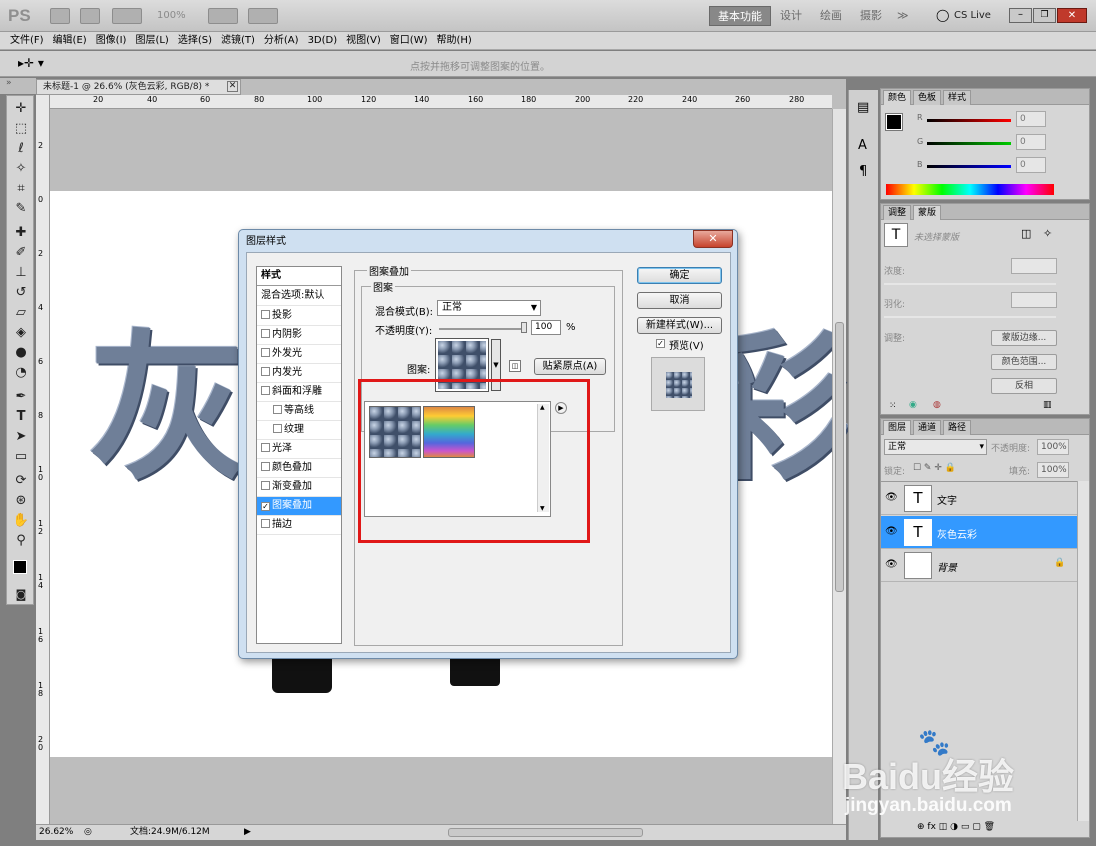 This screenshot has height=846, width=1096. What do you see at coordinates (1024, 386) in the screenshot?
I see `invert-button: 反相` at bounding box center [1024, 386].